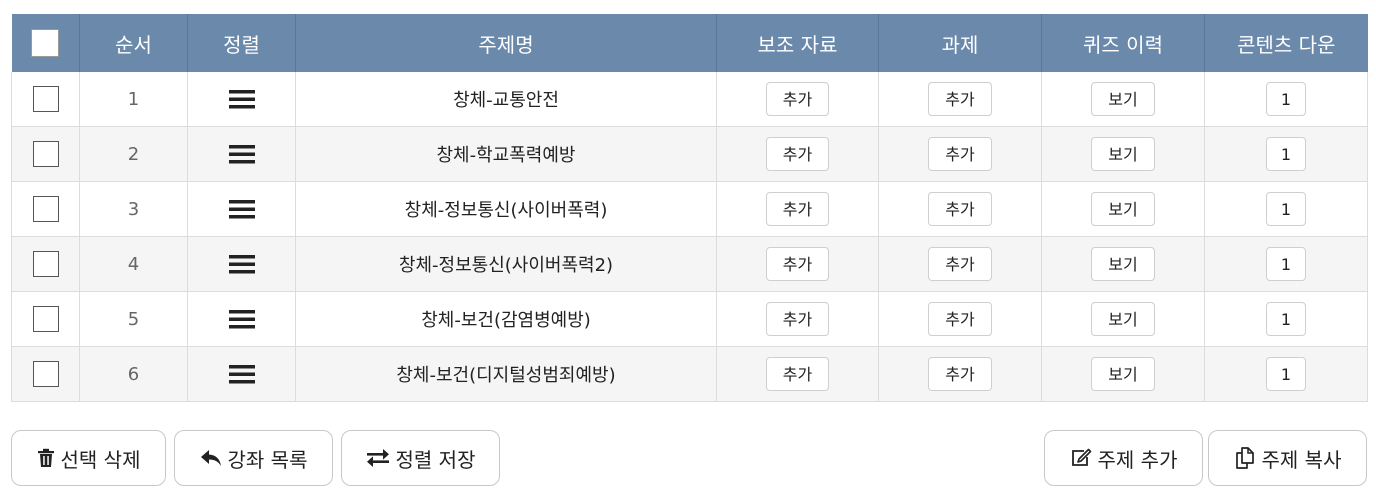 This screenshot has width=1376, height=492. I want to click on course-list-button: 강좌 목록, so click(253, 458).